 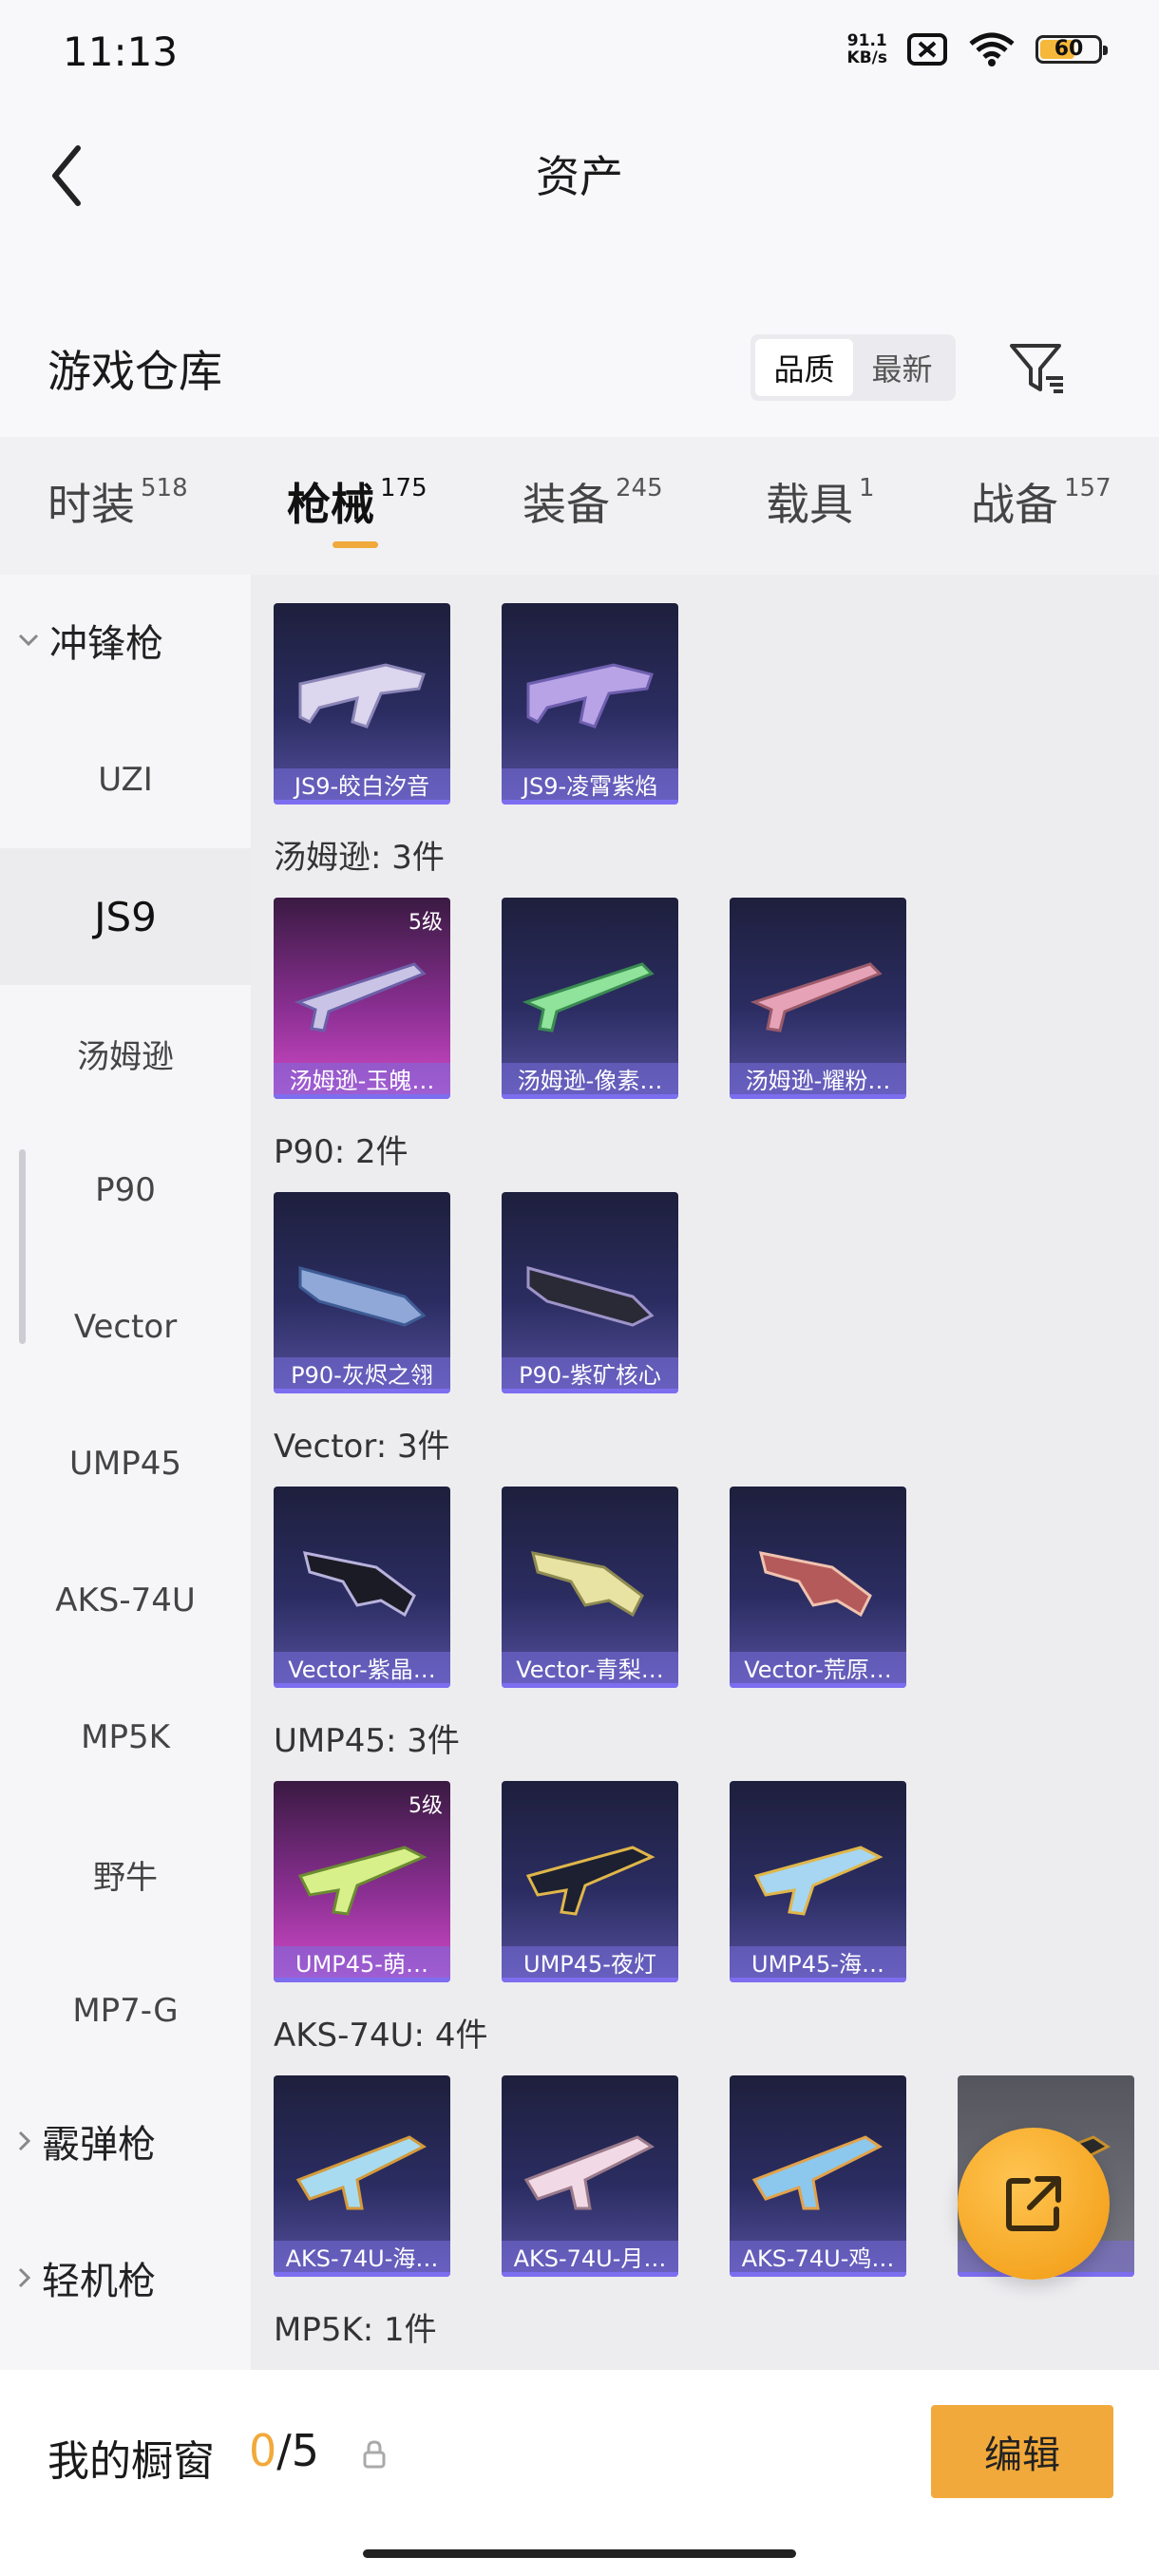 I want to click on page-title: 资产, so click(x=579, y=176).